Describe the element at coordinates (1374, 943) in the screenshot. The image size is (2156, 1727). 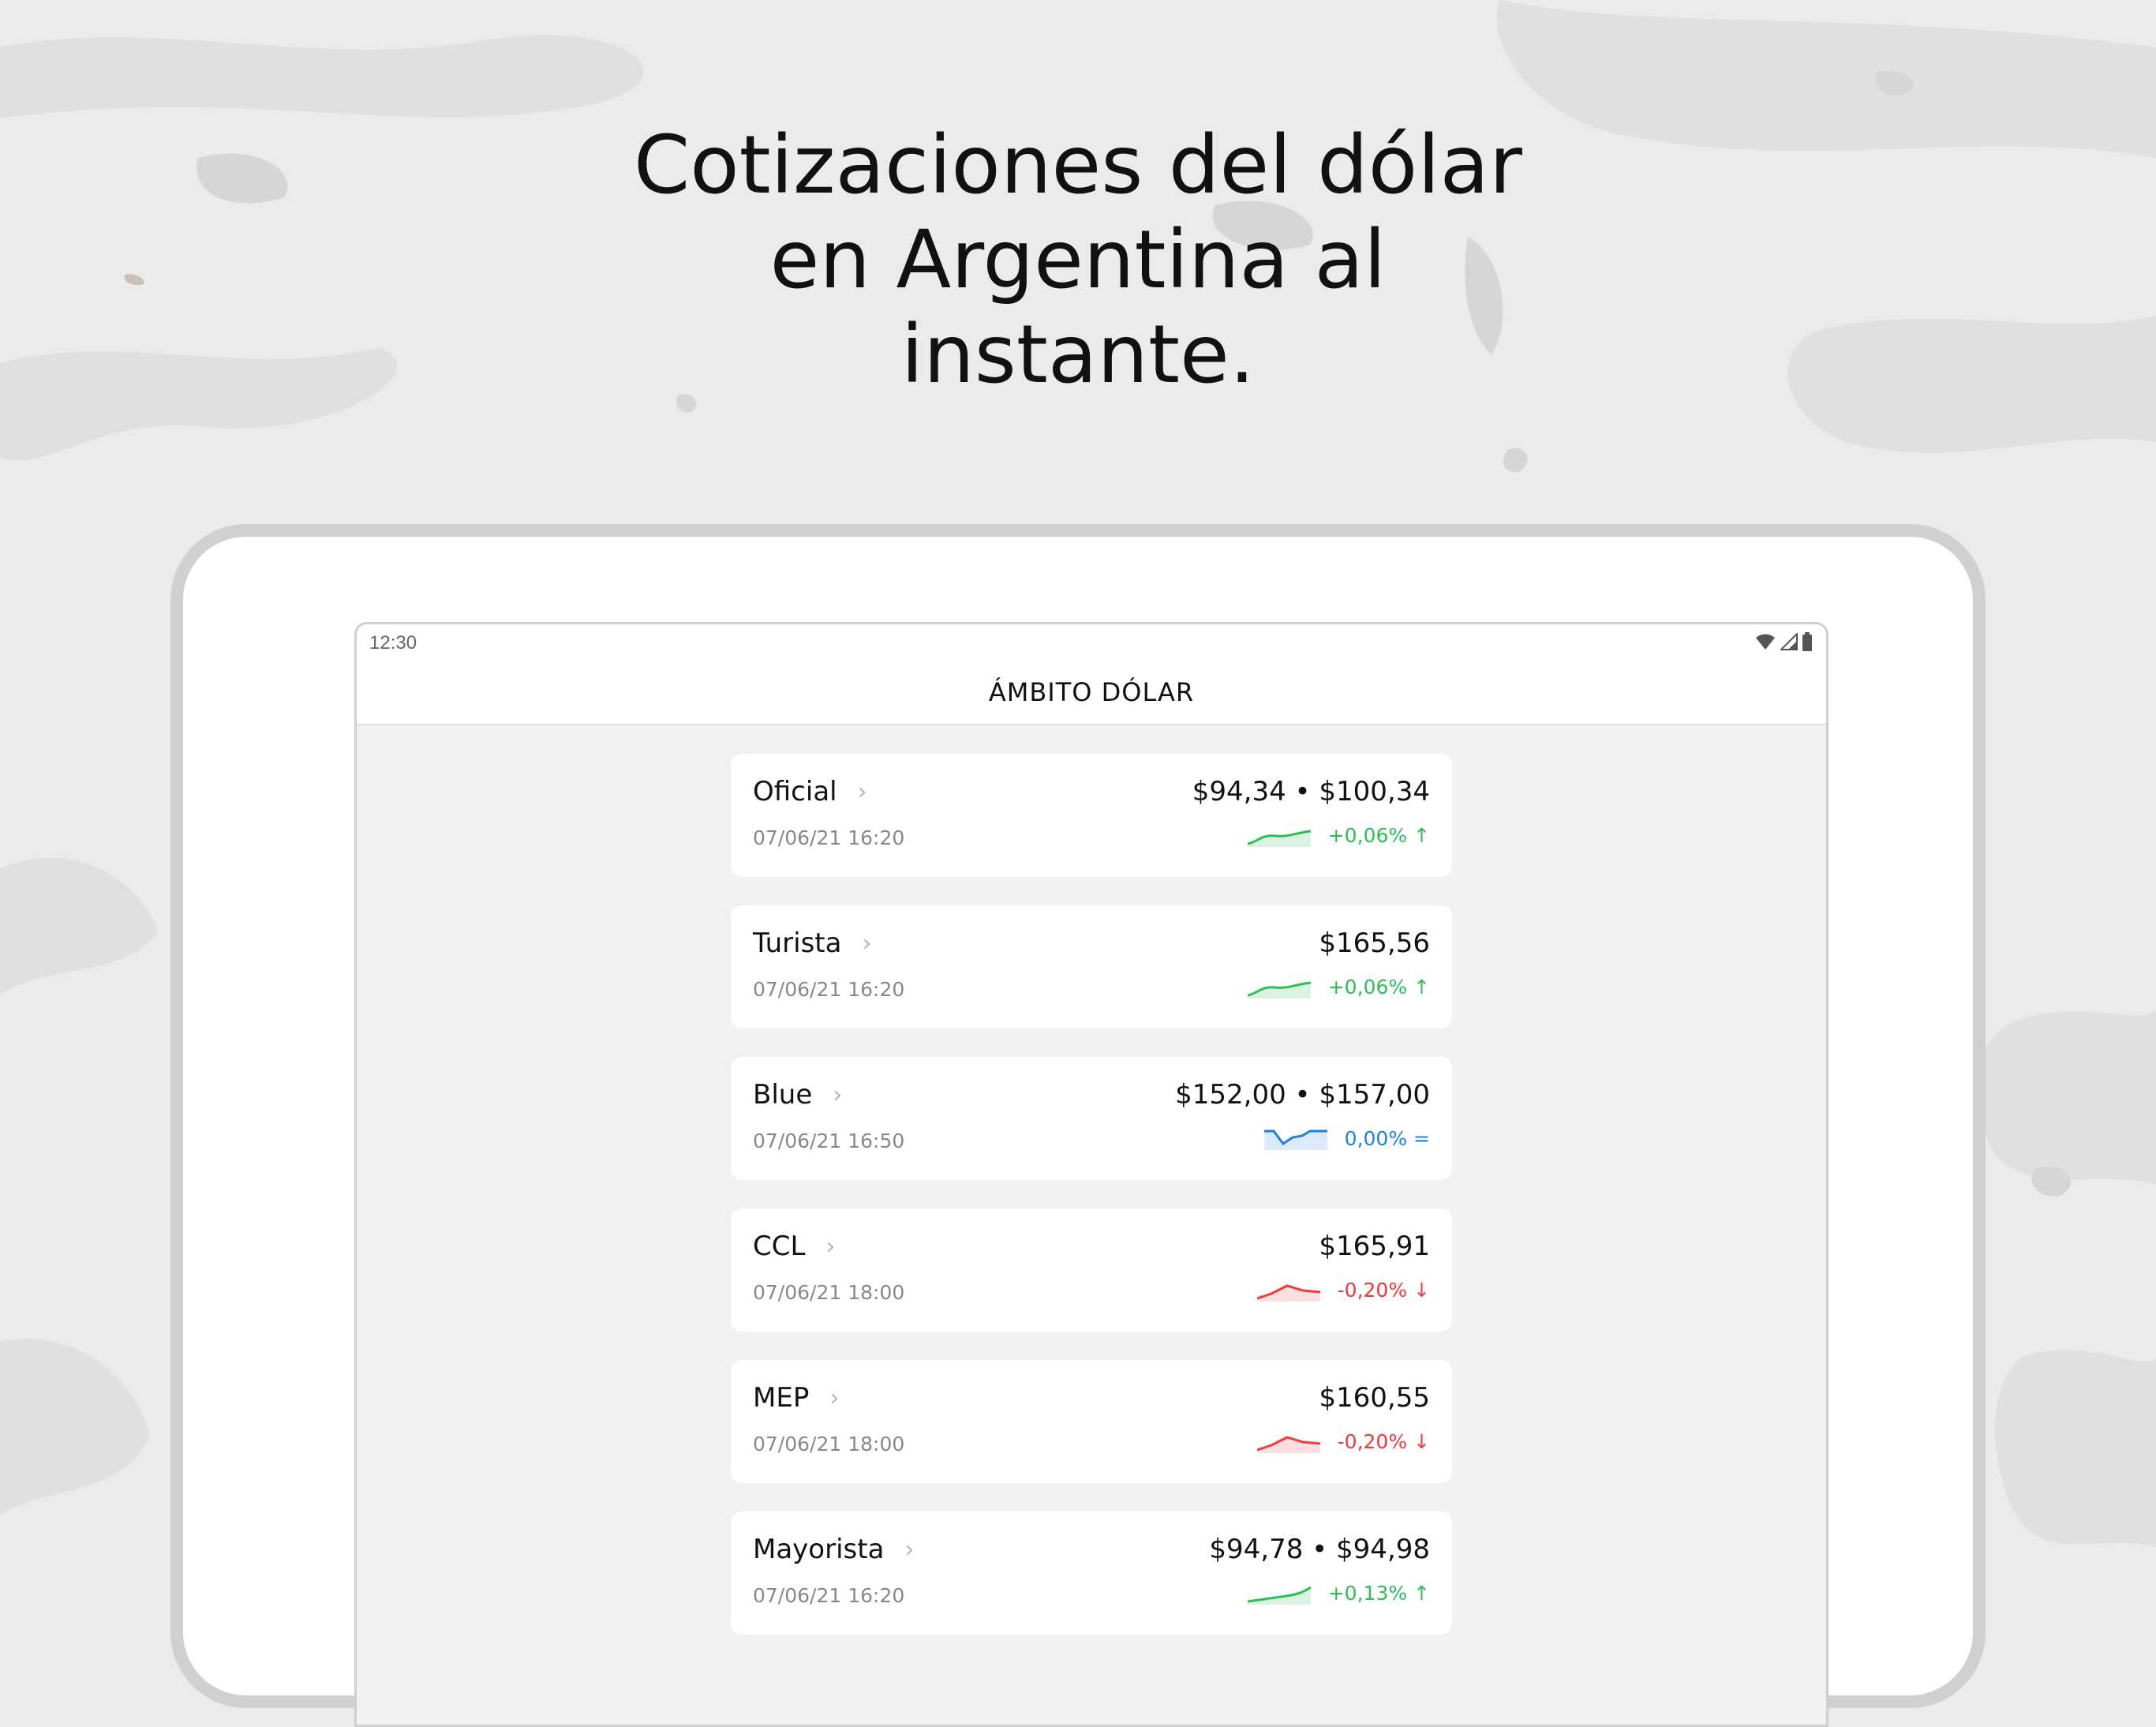
I see `quote-price: $165,56` at that location.